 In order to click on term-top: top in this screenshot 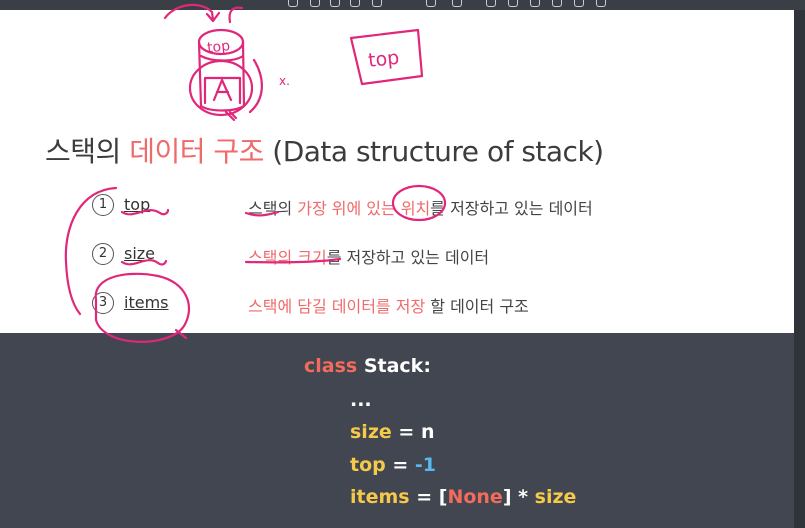, I will do `click(137, 204)`.